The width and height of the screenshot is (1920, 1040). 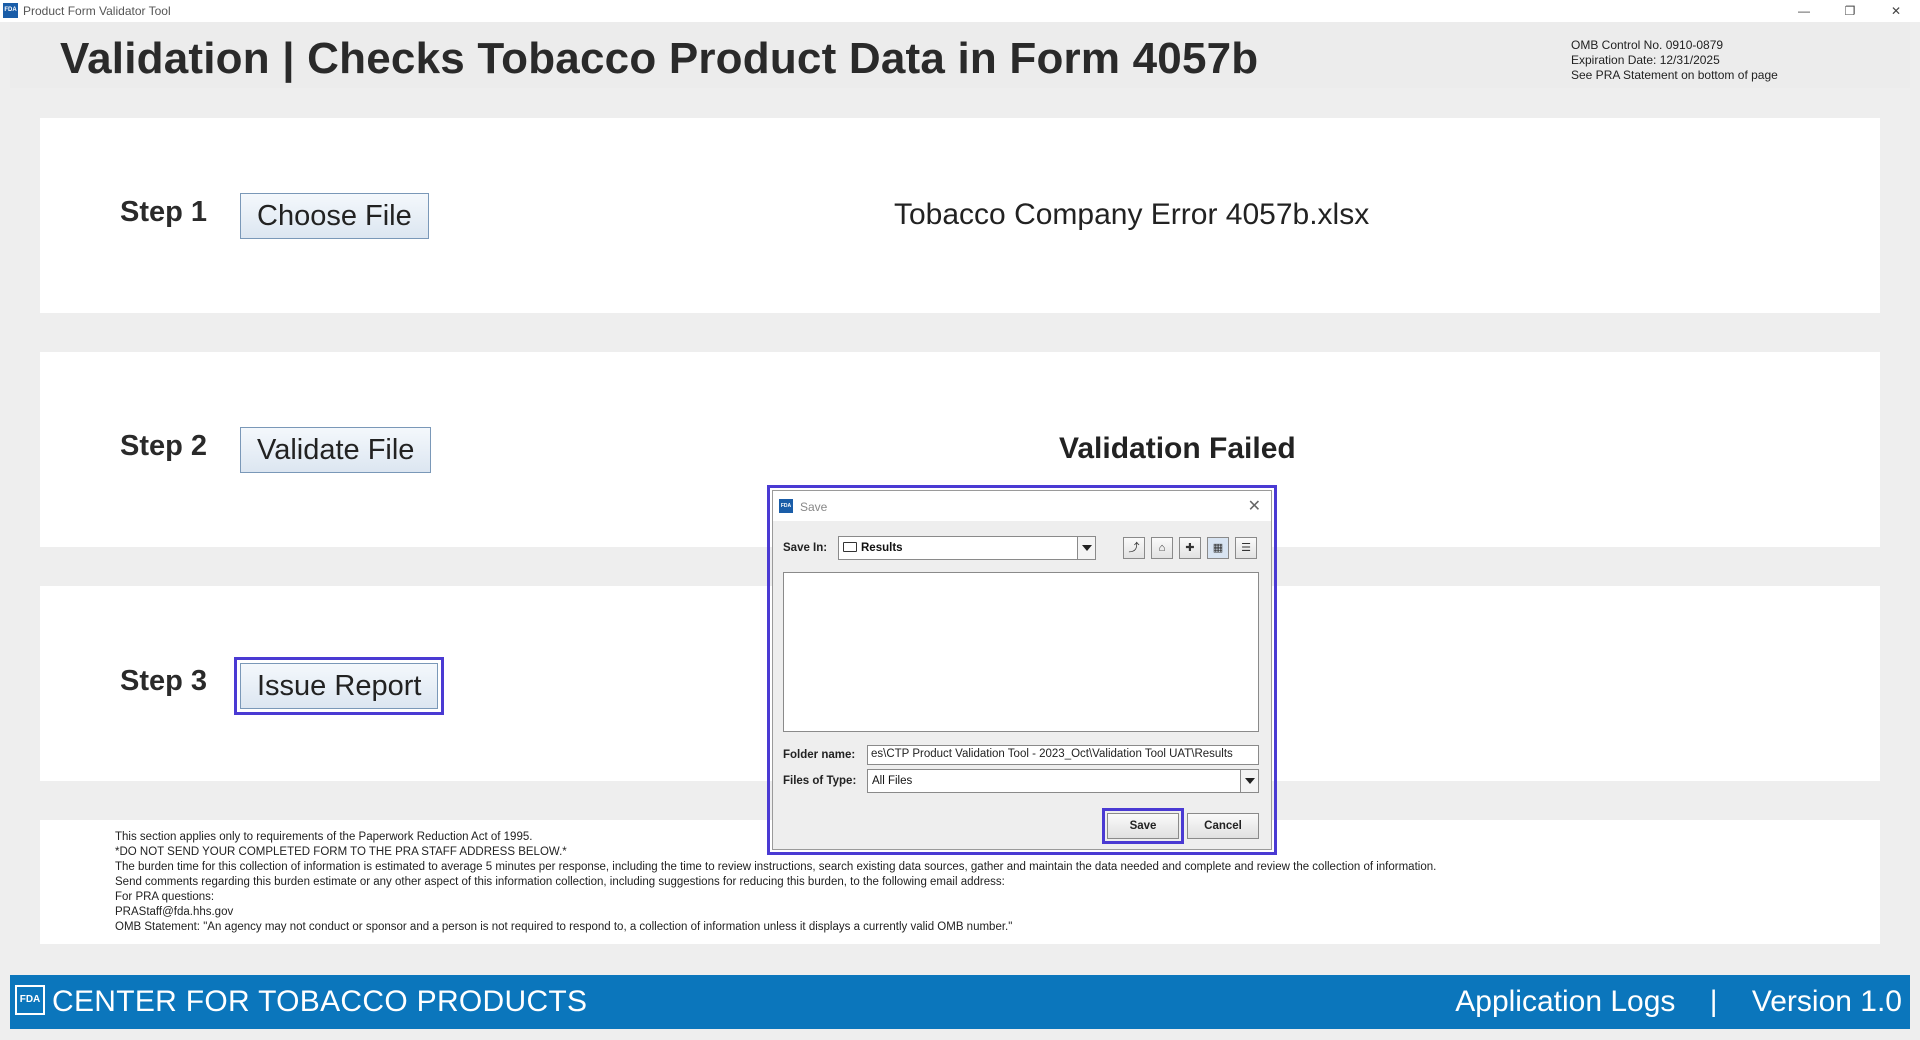 I want to click on cancel-button: Cancel, so click(x=1223, y=826).